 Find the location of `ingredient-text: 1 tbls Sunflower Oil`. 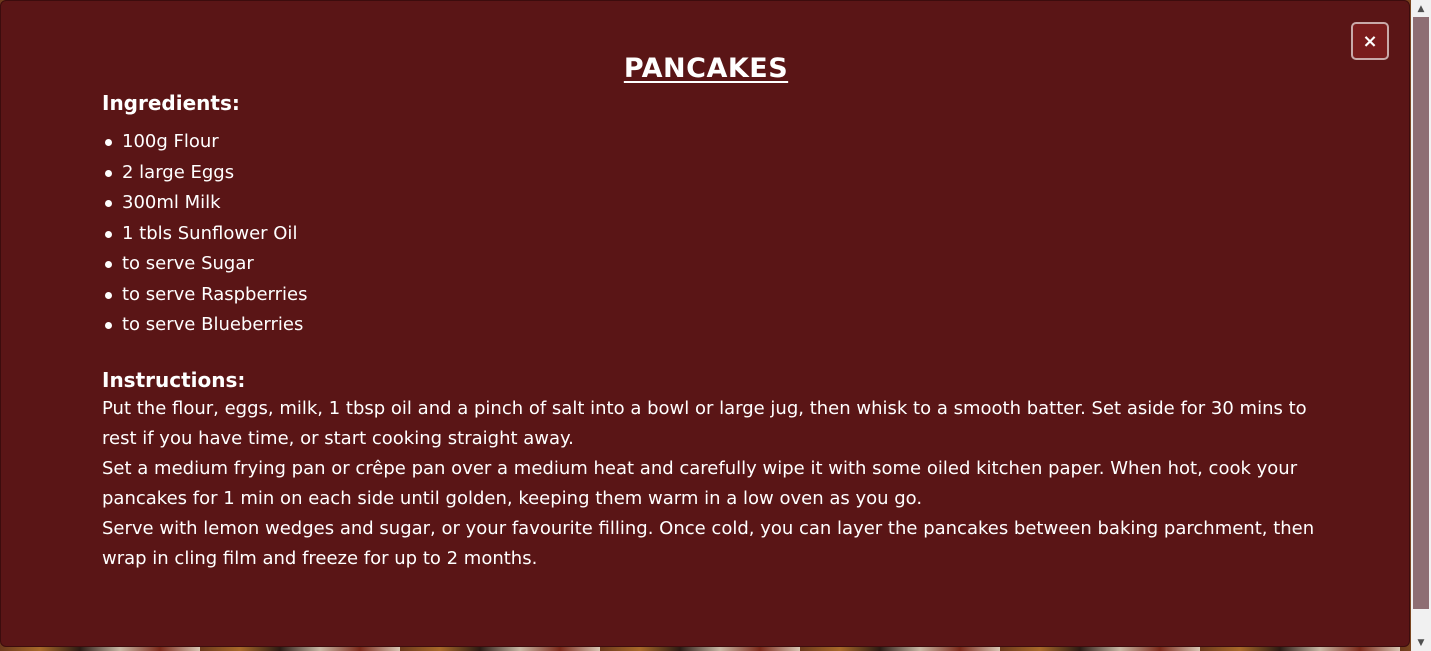

ingredient-text: 1 tbls Sunflower Oil is located at coordinates (210, 233).